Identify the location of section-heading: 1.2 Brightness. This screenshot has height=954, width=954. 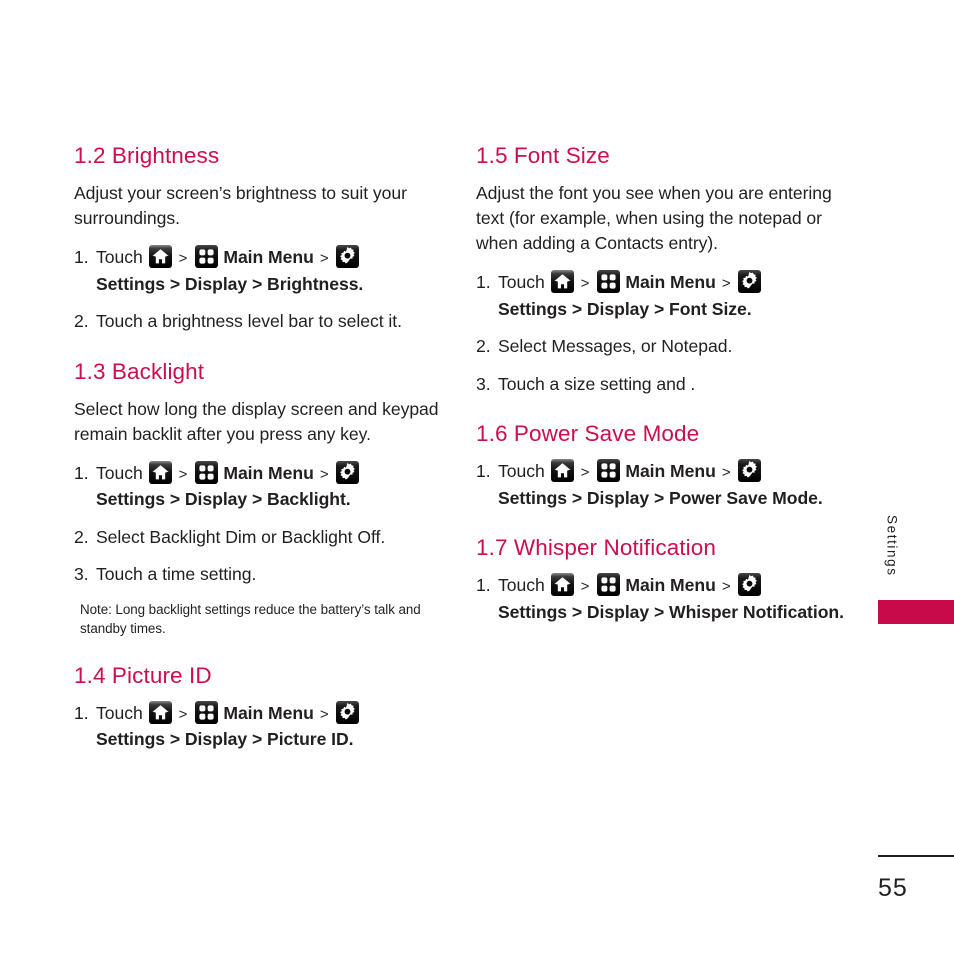
(147, 155).